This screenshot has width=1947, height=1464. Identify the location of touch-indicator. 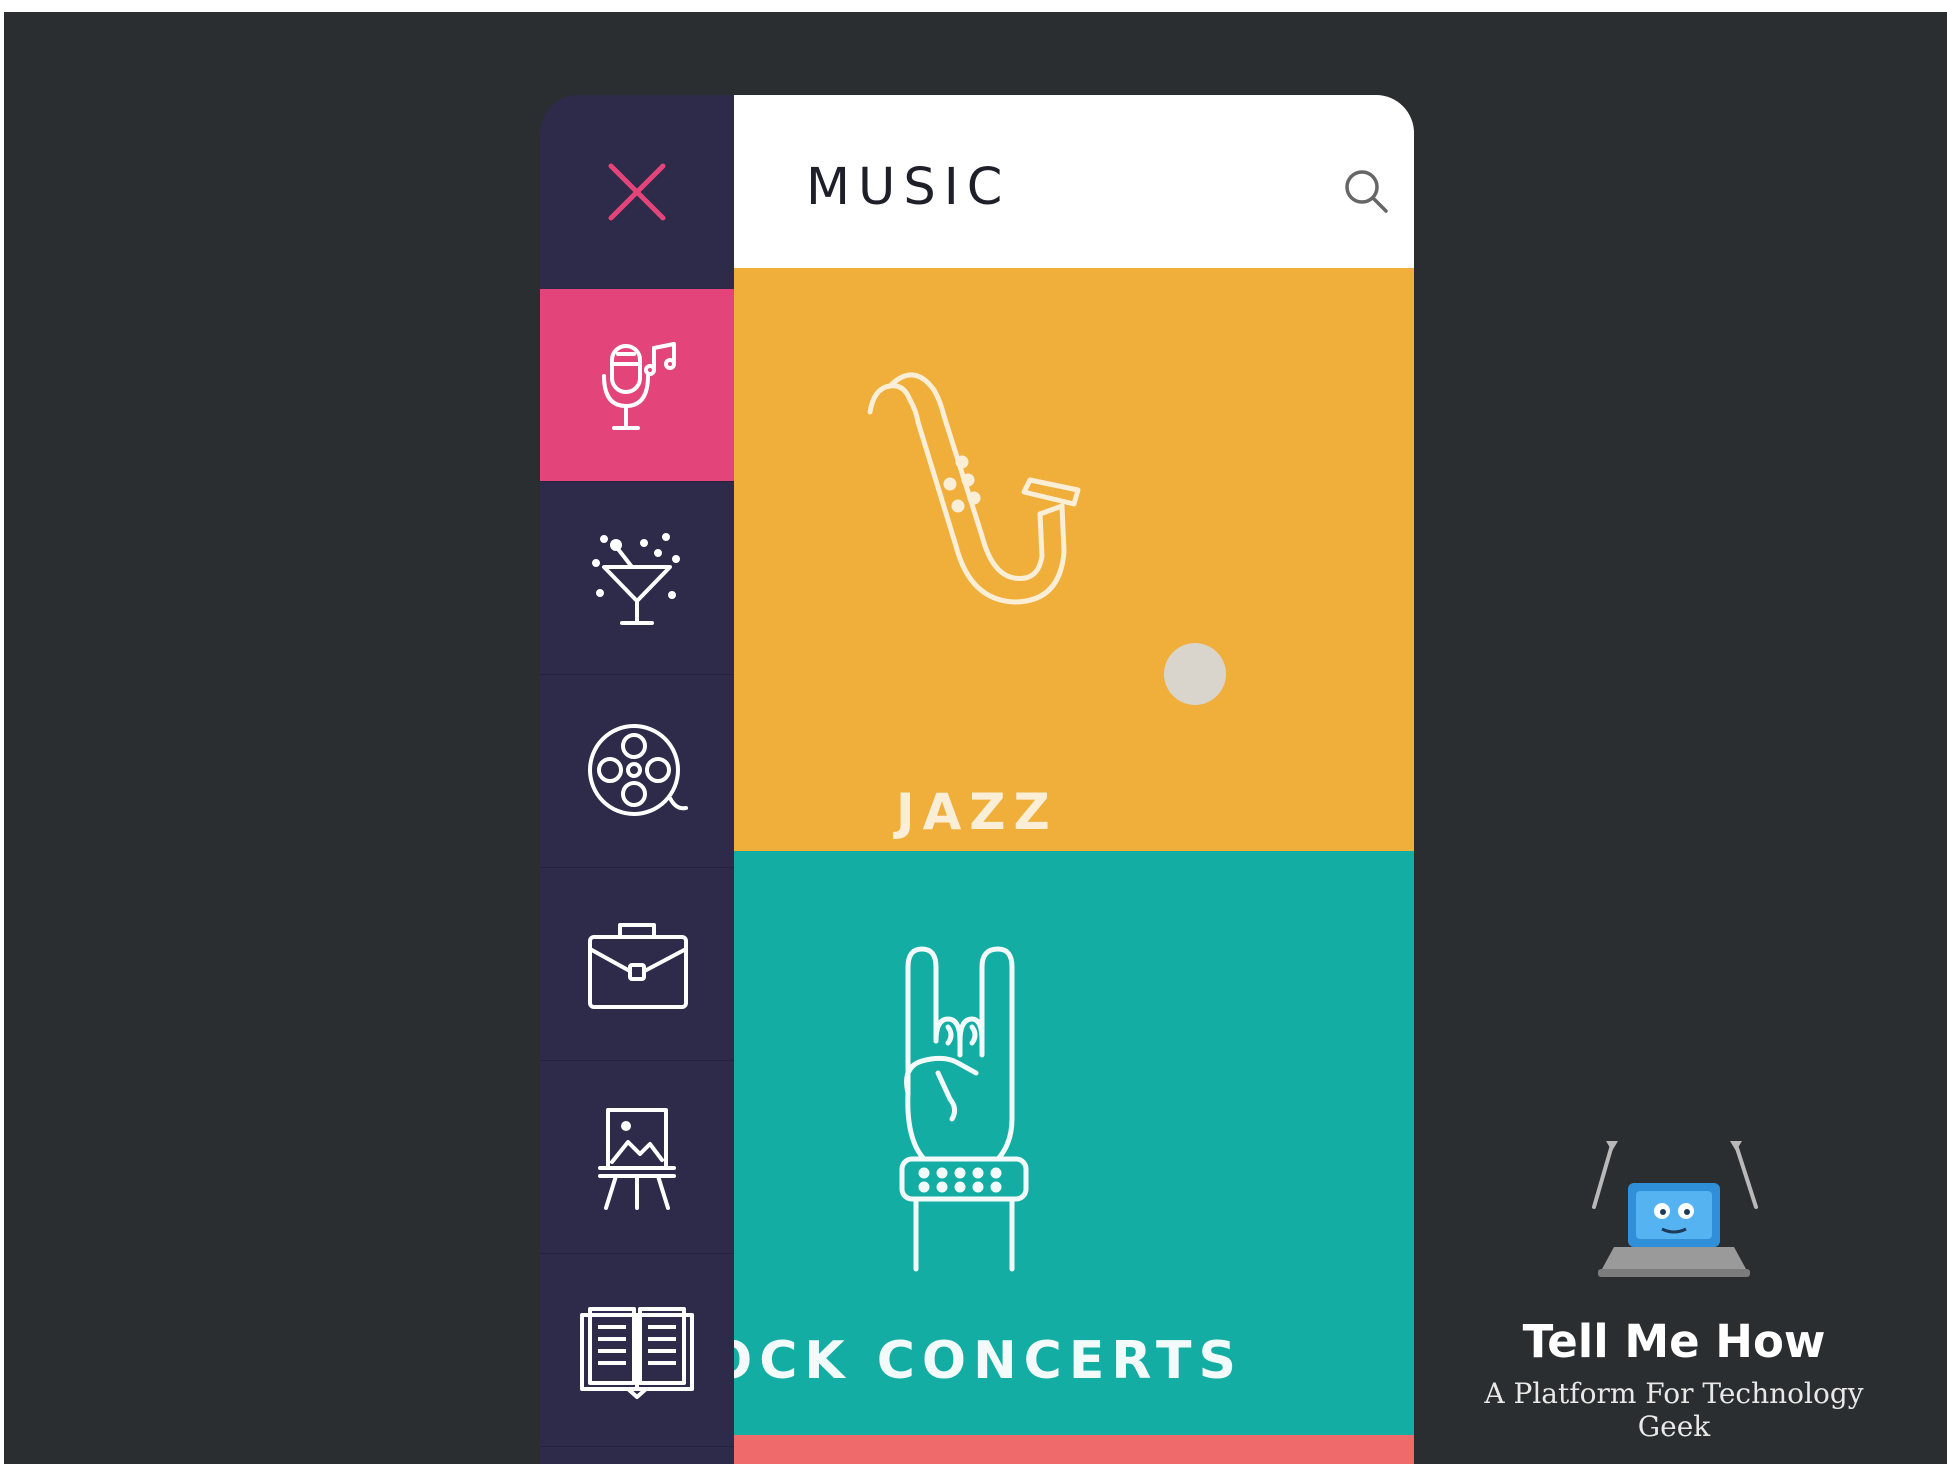
(1195, 674).